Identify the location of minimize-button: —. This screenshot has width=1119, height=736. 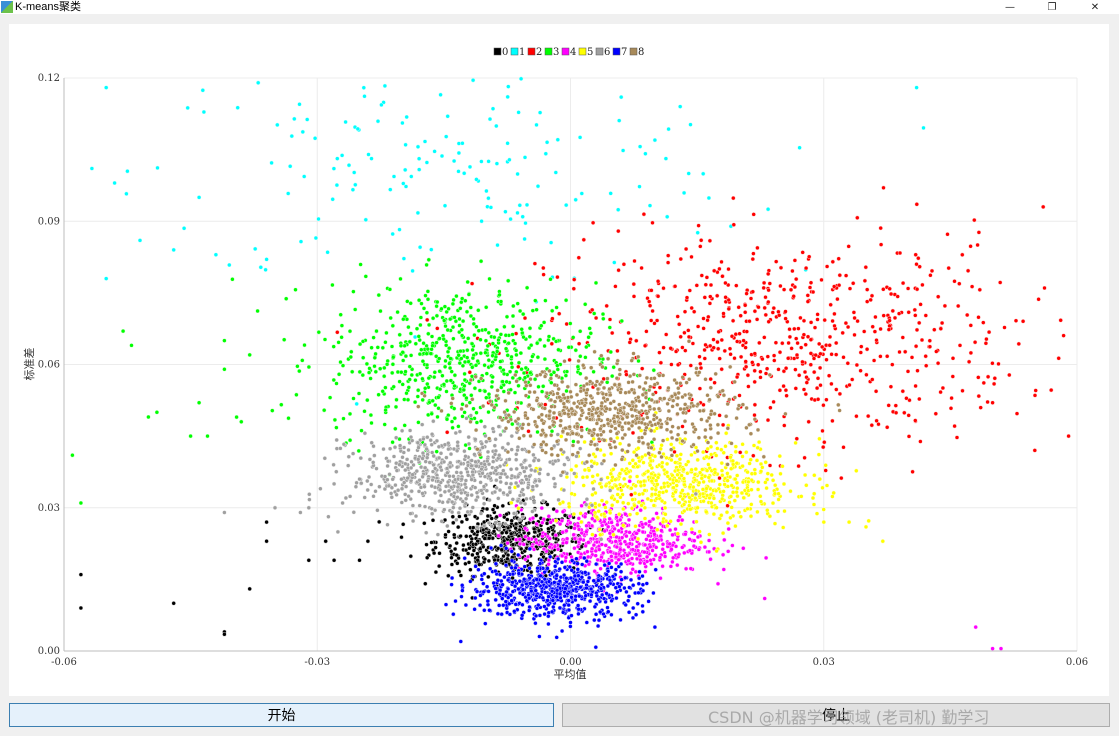
(1010, 7).